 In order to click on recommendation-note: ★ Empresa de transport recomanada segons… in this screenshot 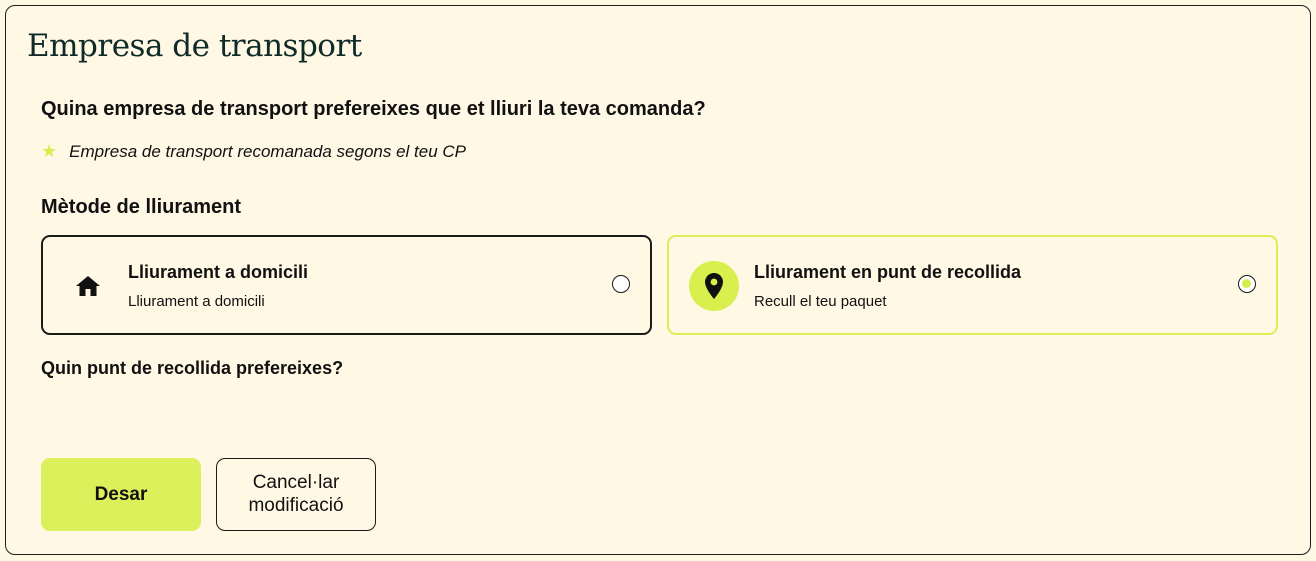, I will do `click(253, 151)`.